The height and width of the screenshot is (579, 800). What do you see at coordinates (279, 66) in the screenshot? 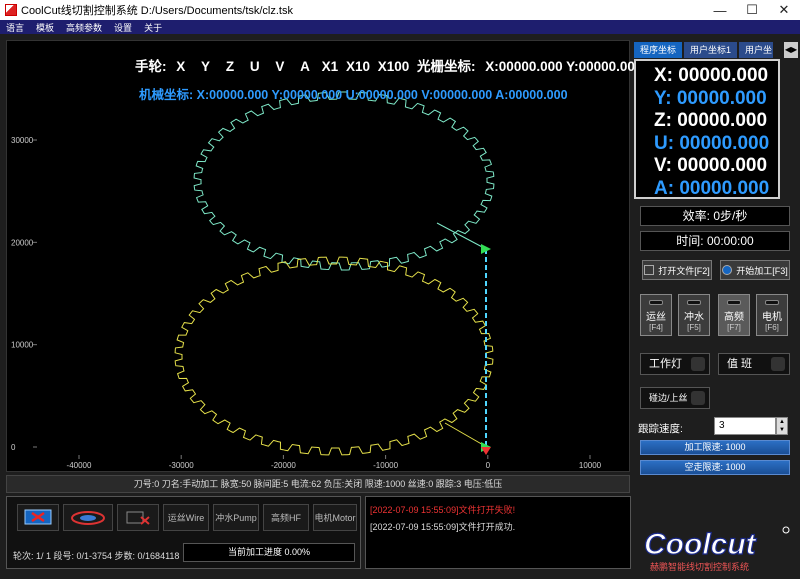
I see `handwheel-axis-v: V` at bounding box center [279, 66].